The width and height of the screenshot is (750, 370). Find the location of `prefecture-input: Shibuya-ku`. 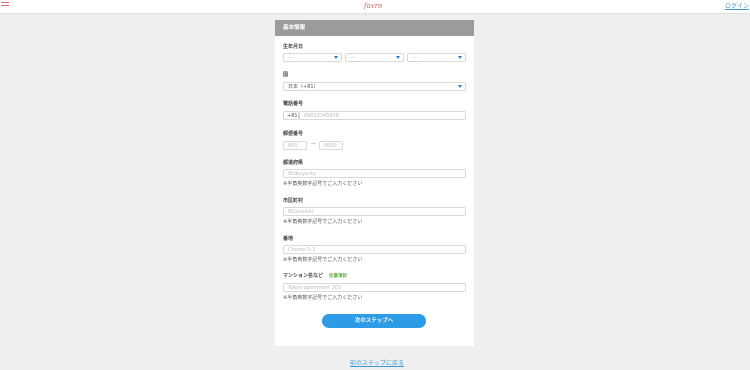

prefecture-input: Shibuya-ku is located at coordinates (374, 173).